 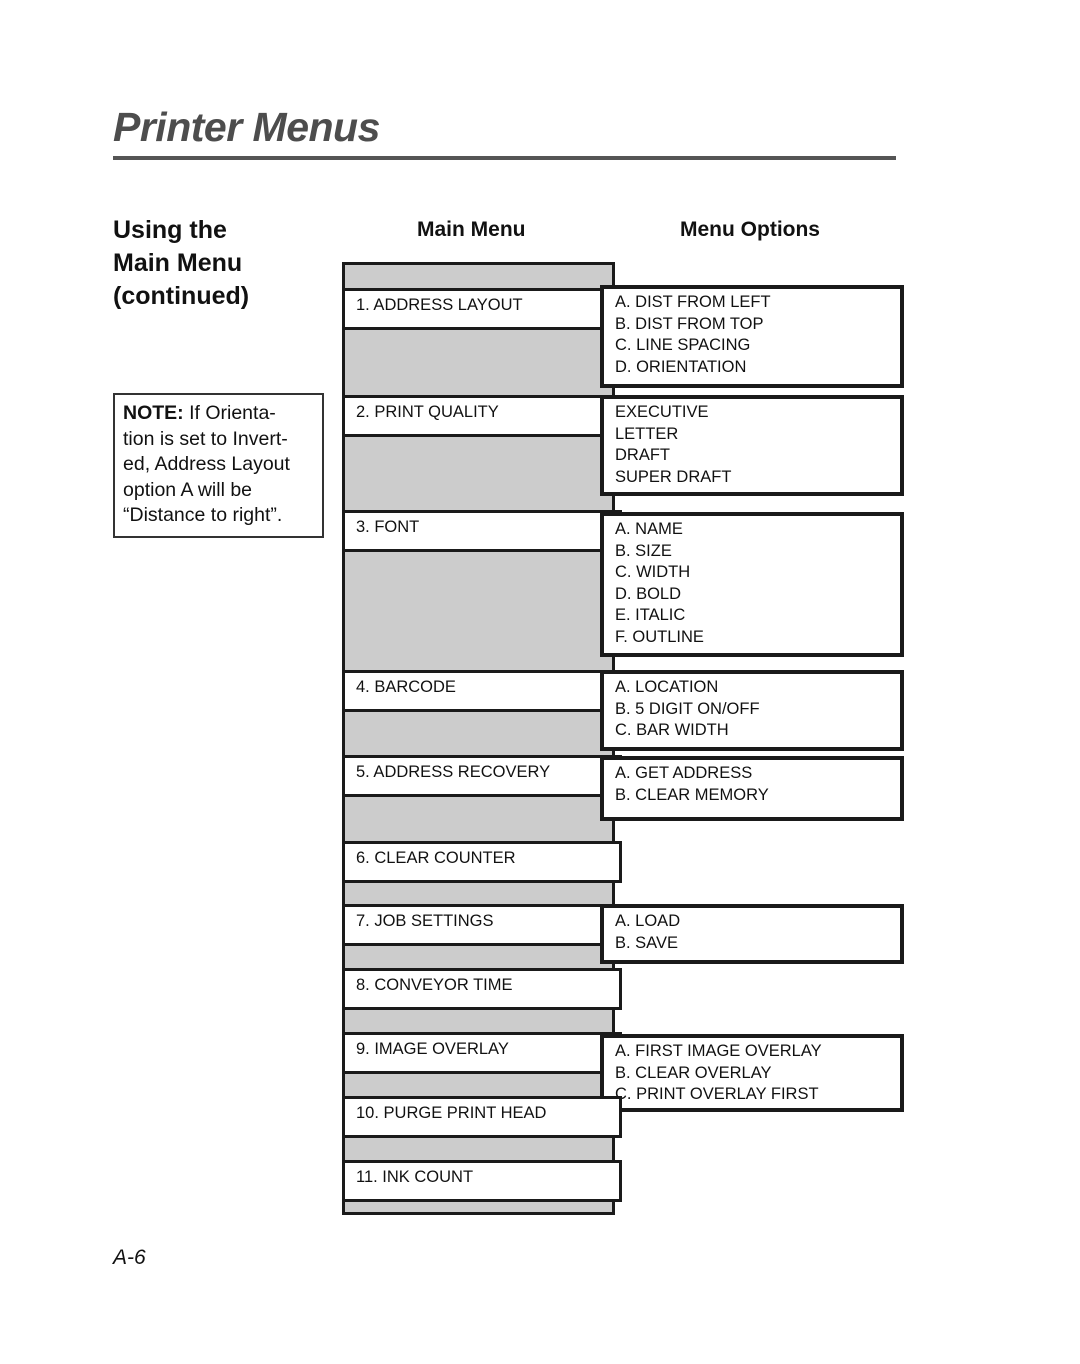 I want to click on note-text: option A will be, so click(x=188, y=489).